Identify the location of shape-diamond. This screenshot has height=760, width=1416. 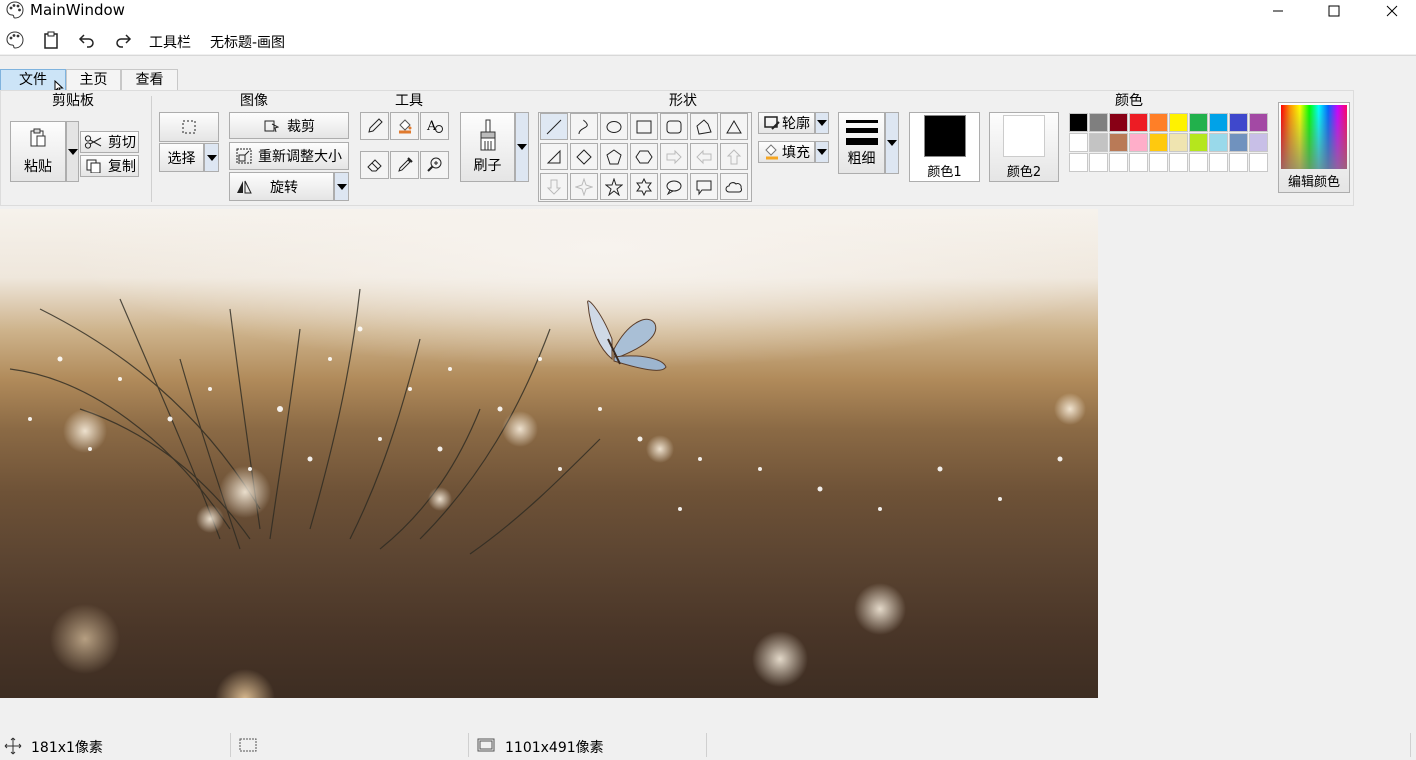
(584, 156).